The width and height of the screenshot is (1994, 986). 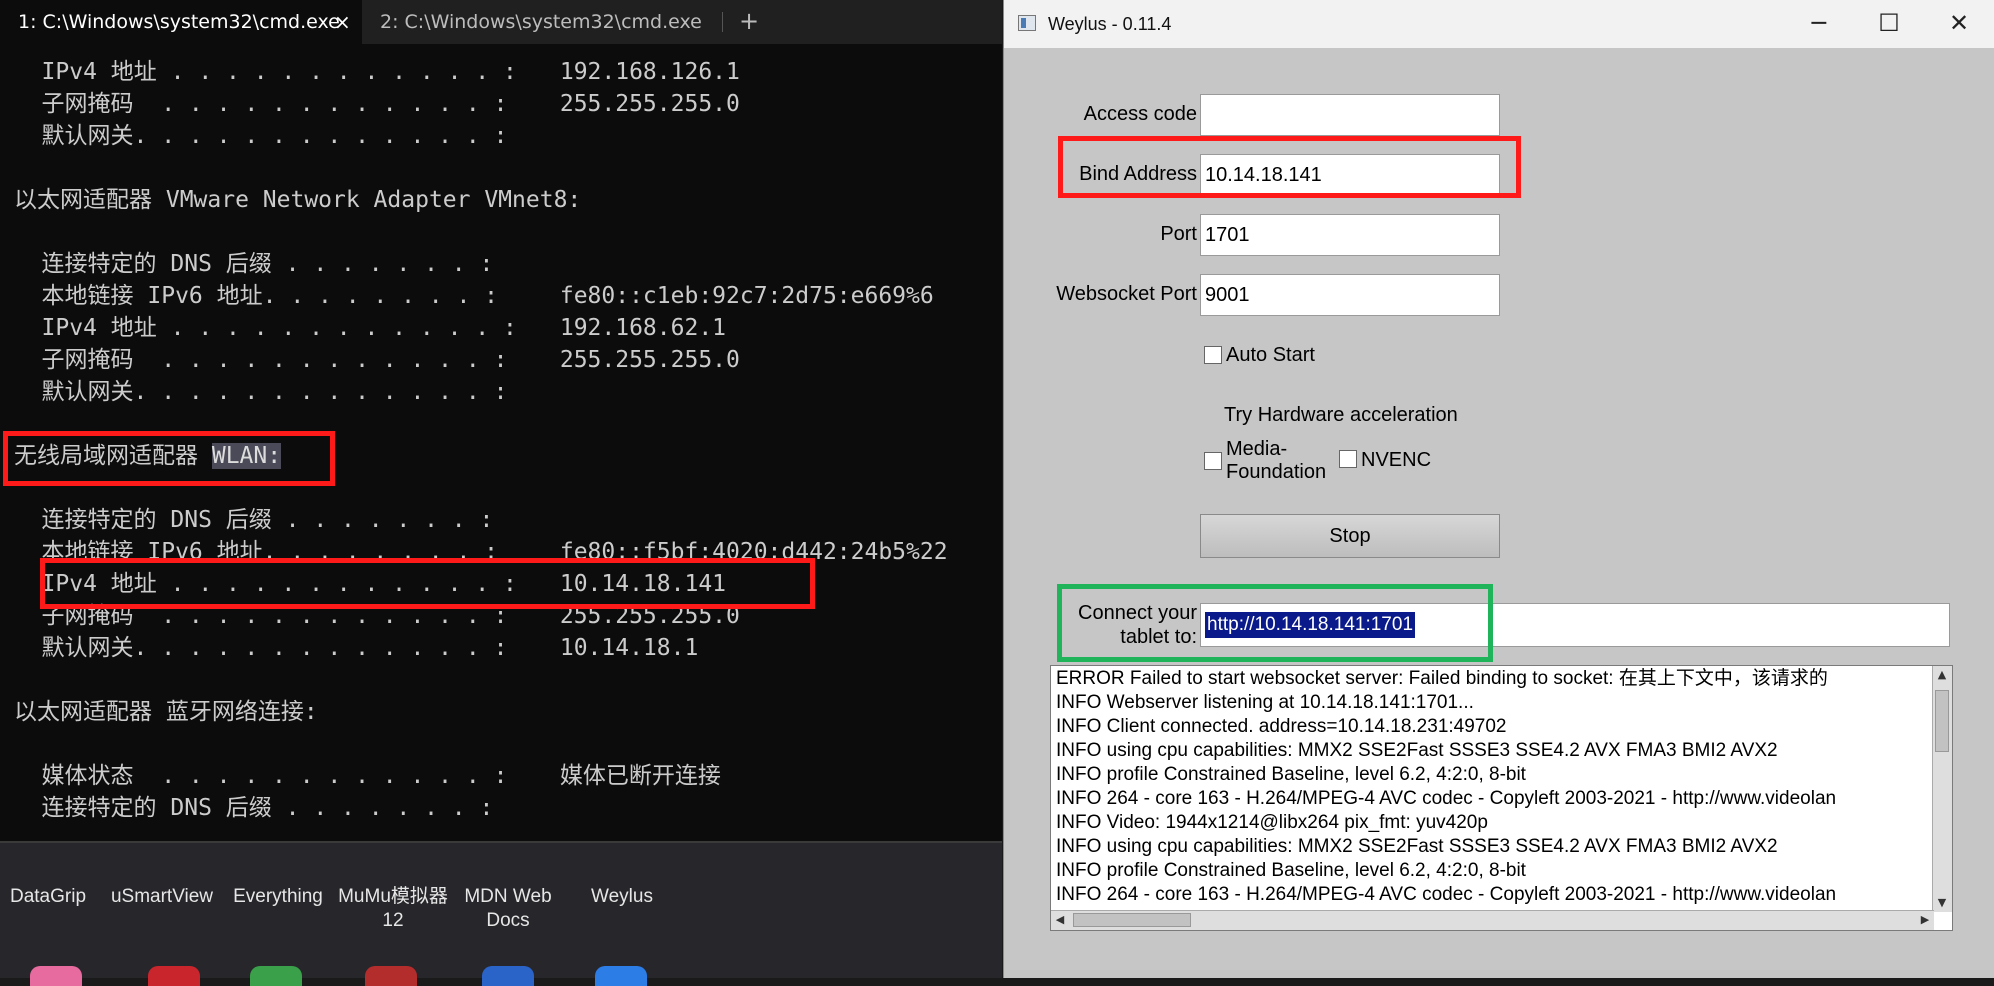 I want to click on shortcut-mdn-web-docs: MDN Web Docs, so click(x=508, y=909).